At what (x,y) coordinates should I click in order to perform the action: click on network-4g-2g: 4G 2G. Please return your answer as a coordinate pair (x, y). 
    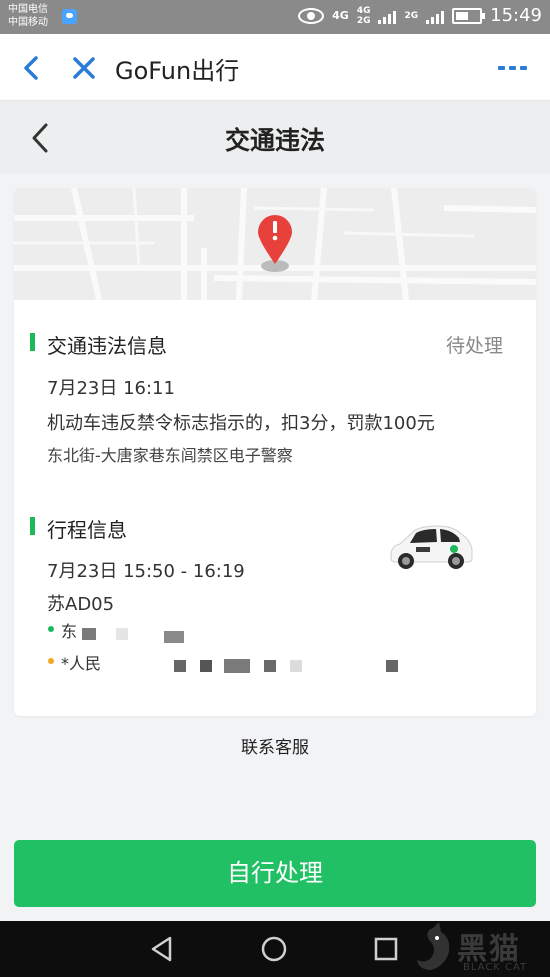
    Looking at the image, I should click on (364, 16).